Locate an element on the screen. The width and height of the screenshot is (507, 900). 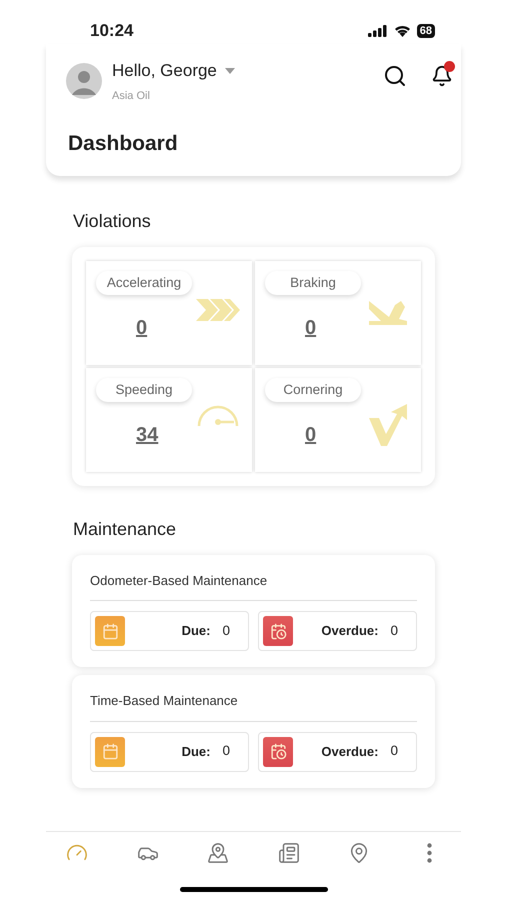
section-title: Violations is located at coordinates (112, 221).